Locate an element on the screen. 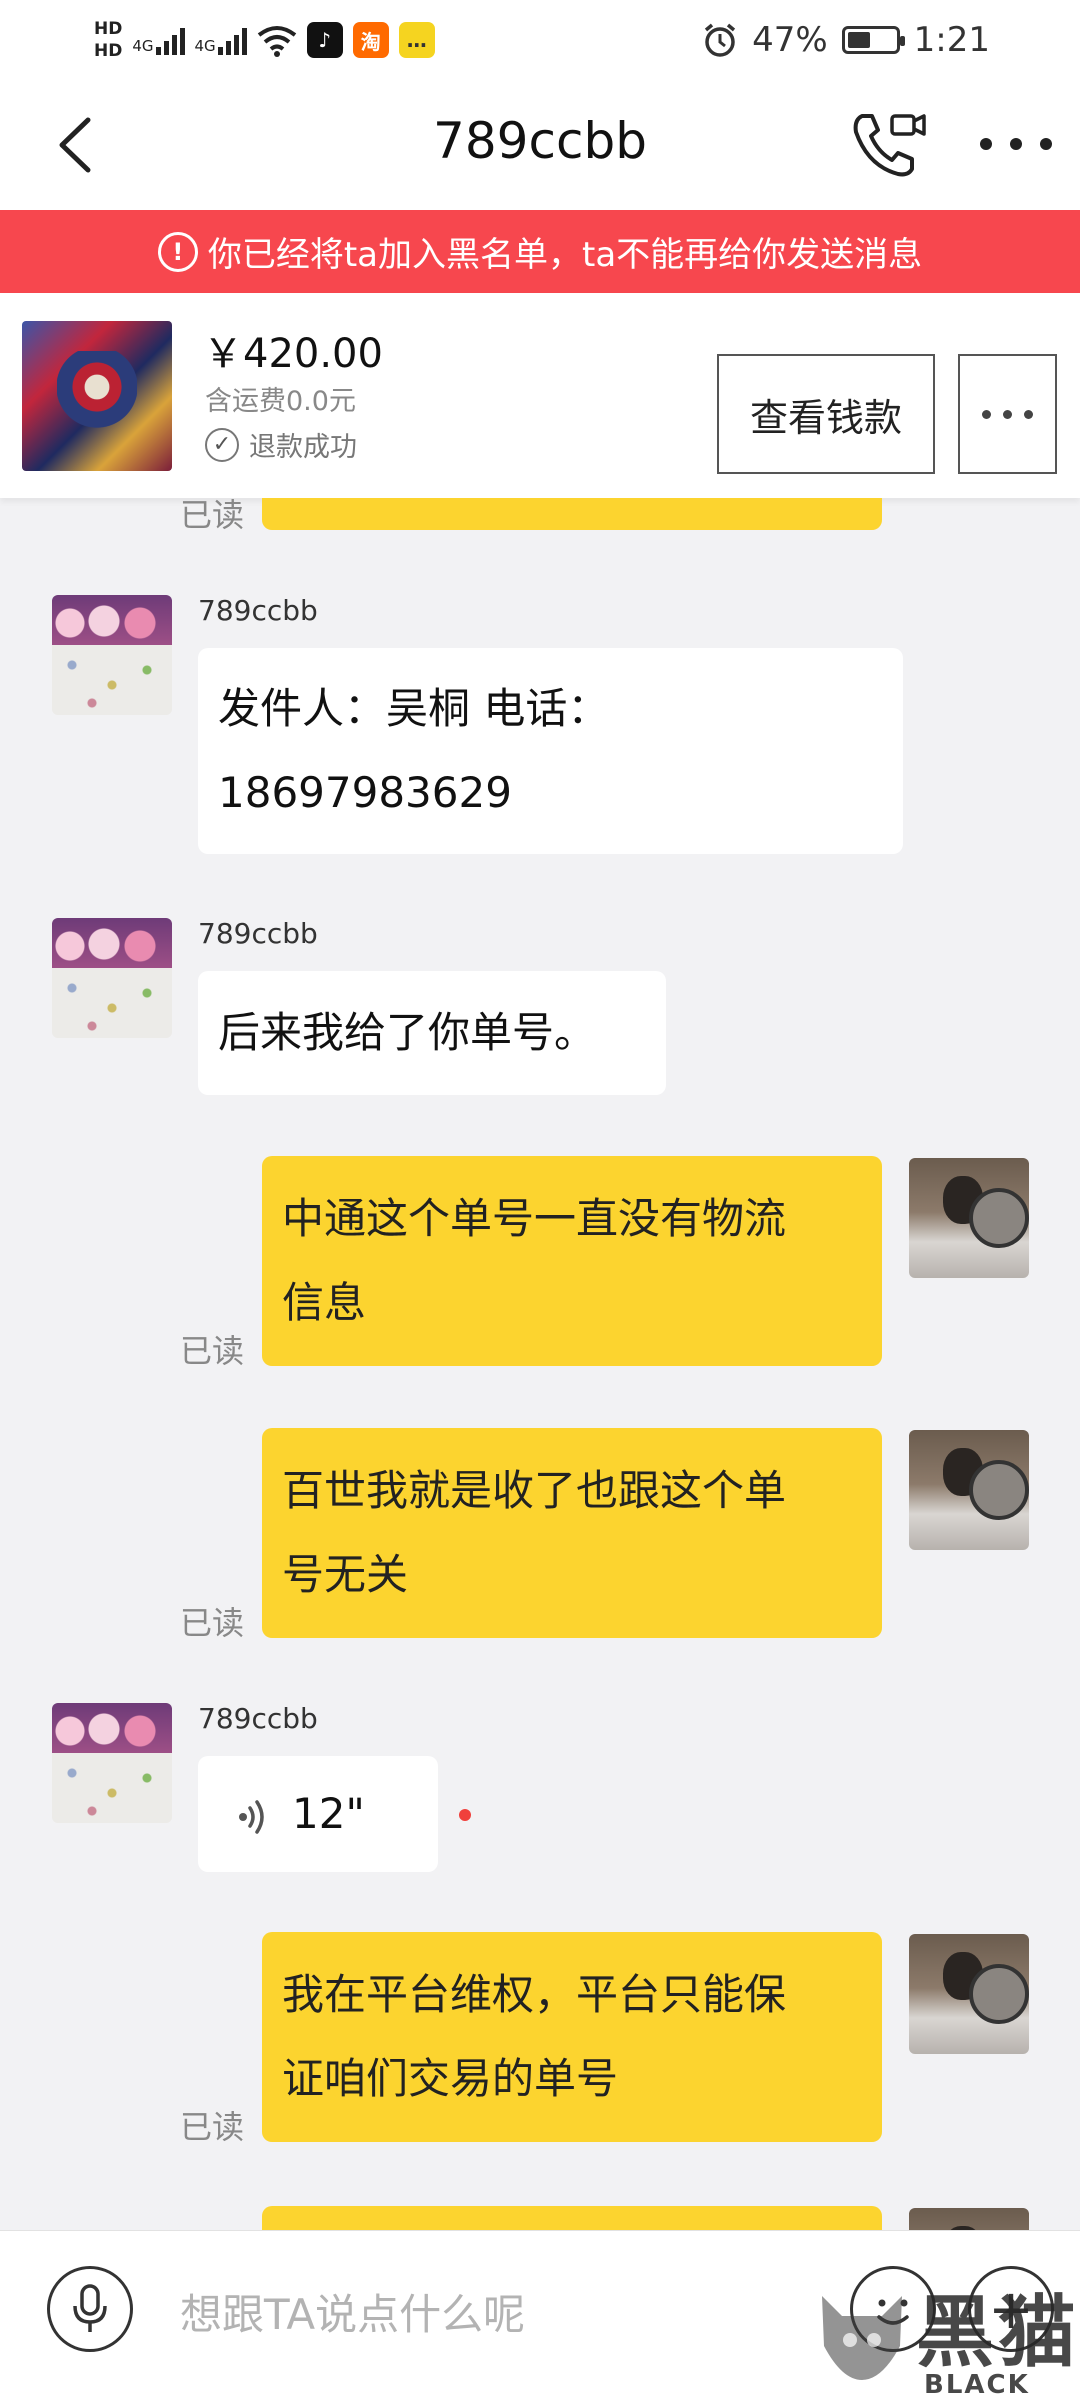 The width and height of the screenshot is (1080, 2400). check-circle-icon: ✓ is located at coordinates (222, 444).